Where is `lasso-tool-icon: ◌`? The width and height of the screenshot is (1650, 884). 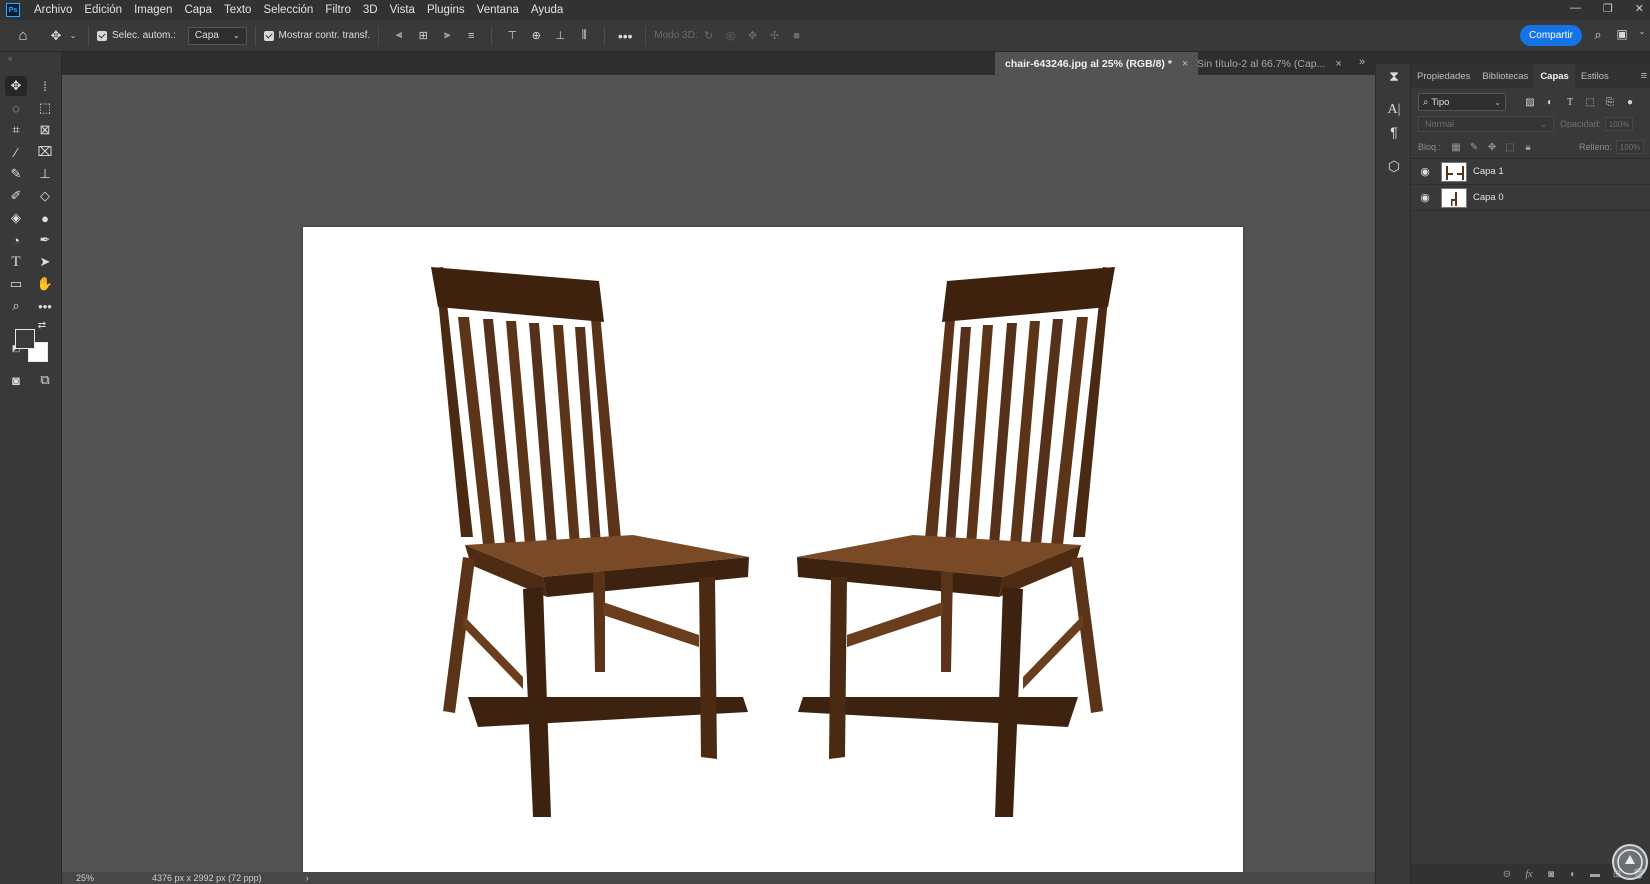 lasso-tool-icon: ◌ is located at coordinates (16, 108).